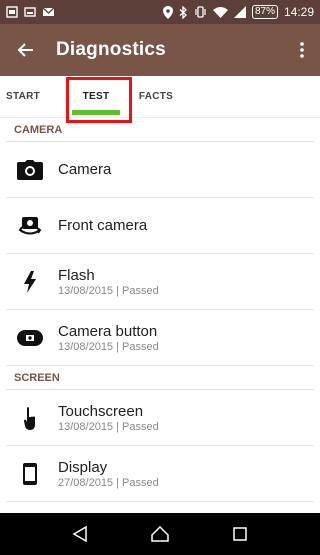  What do you see at coordinates (103, 225) in the screenshot?
I see `list-item-title: Front camera` at bounding box center [103, 225].